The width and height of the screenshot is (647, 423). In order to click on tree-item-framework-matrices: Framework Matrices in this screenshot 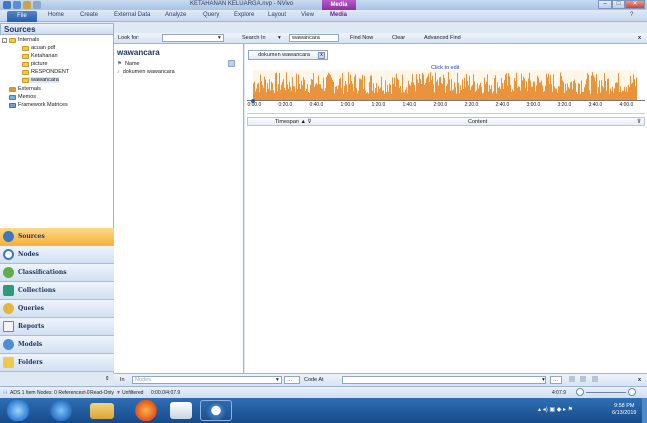, I will do `click(38, 105)`.